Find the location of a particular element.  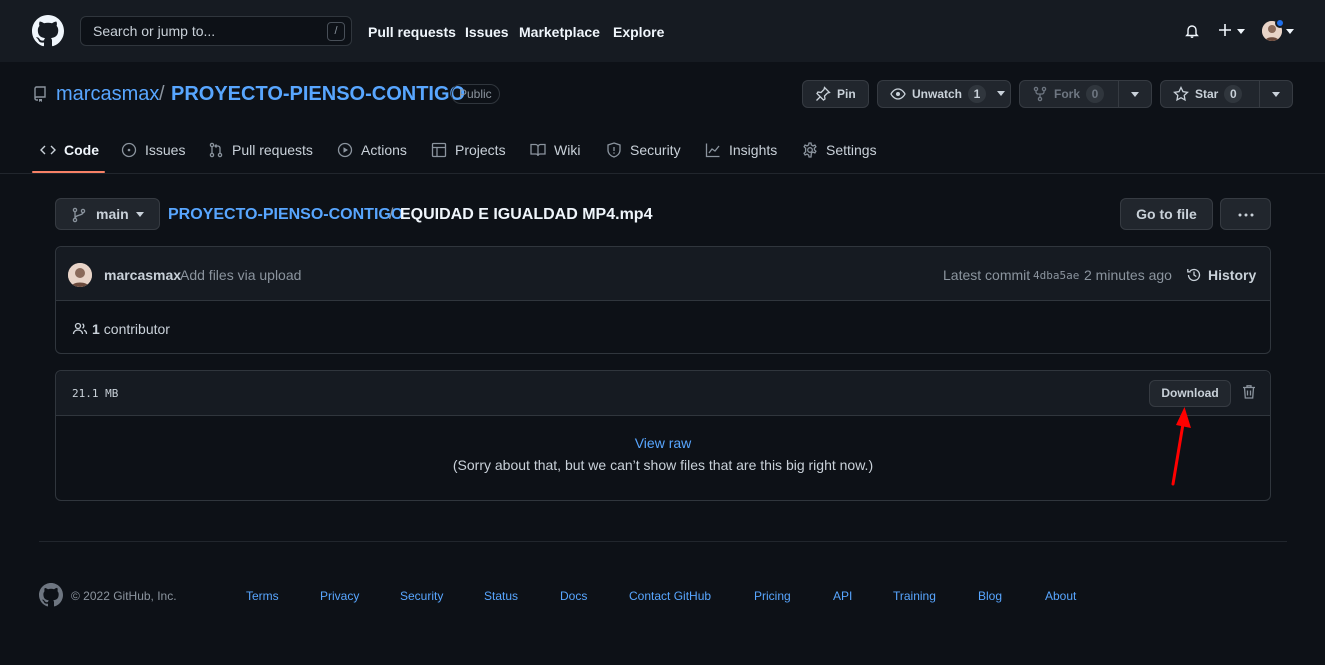

tab-label: Settings is located at coordinates (851, 150).